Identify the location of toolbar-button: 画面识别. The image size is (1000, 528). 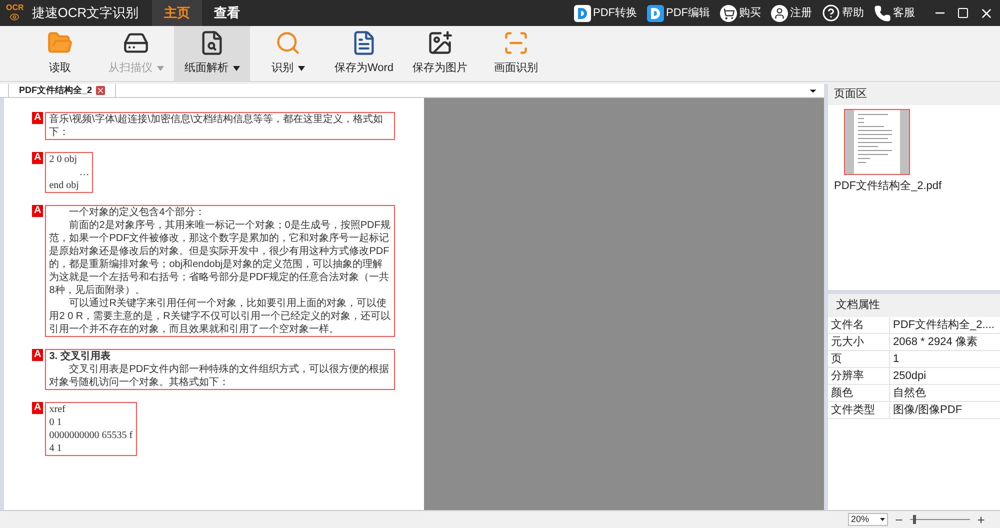
(516, 53).